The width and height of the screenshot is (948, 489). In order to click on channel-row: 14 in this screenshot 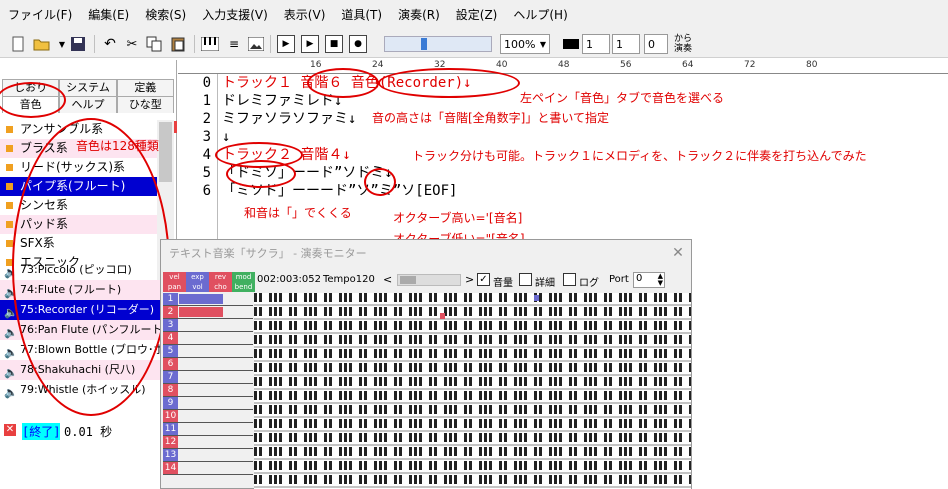, I will do `click(208, 468)`.